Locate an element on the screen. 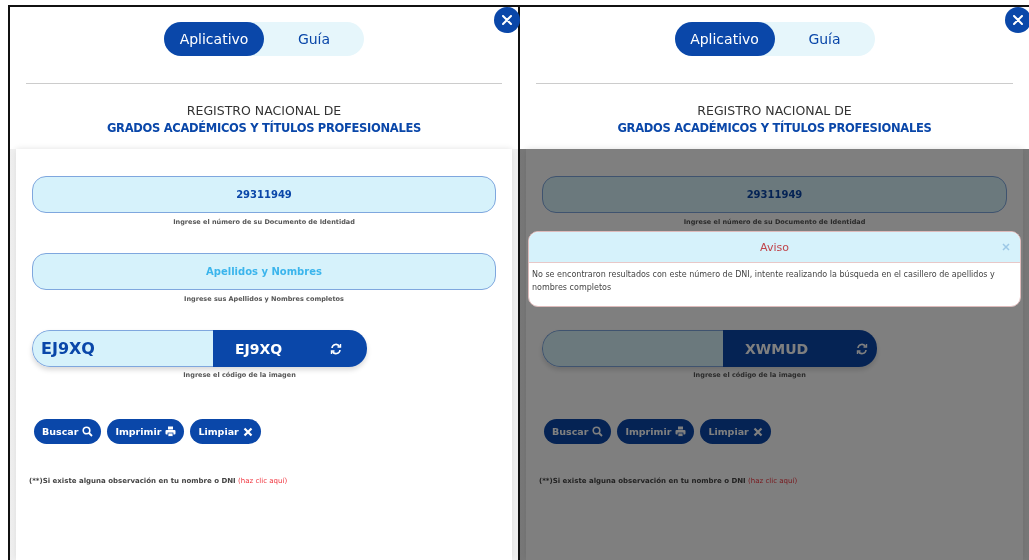 The width and height of the screenshot is (1029, 560). input-field: 29311949 is located at coordinates (264, 194).